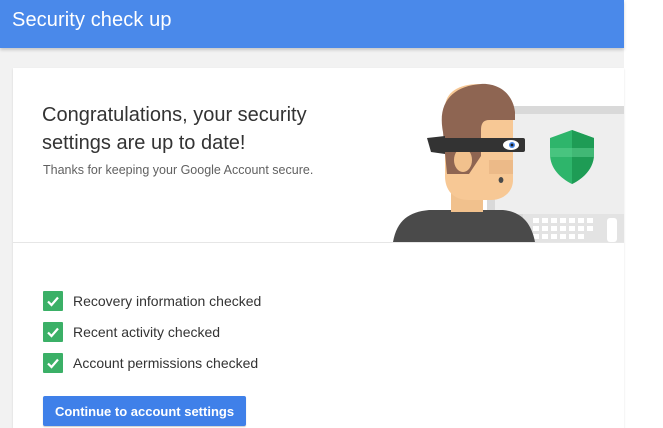  I want to click on app-bar: Security check up, so click(312, 24).